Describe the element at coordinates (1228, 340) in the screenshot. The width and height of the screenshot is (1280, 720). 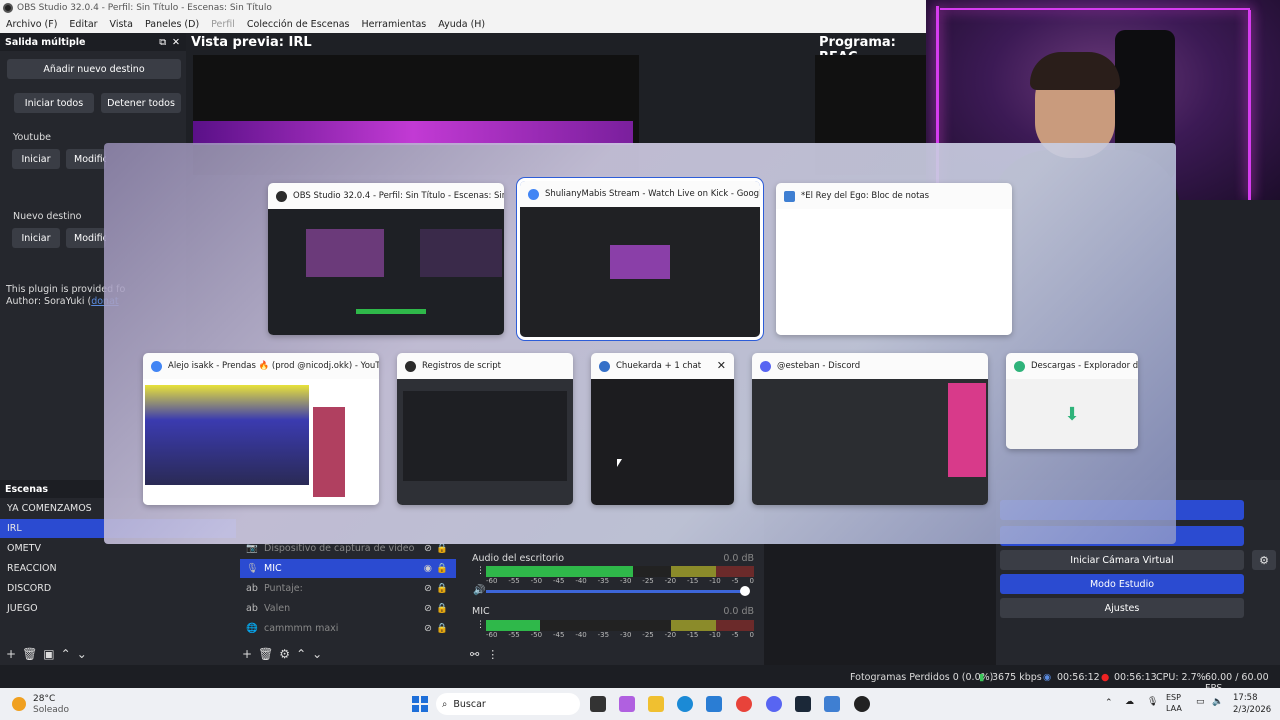
I see `program-strip` at that location.